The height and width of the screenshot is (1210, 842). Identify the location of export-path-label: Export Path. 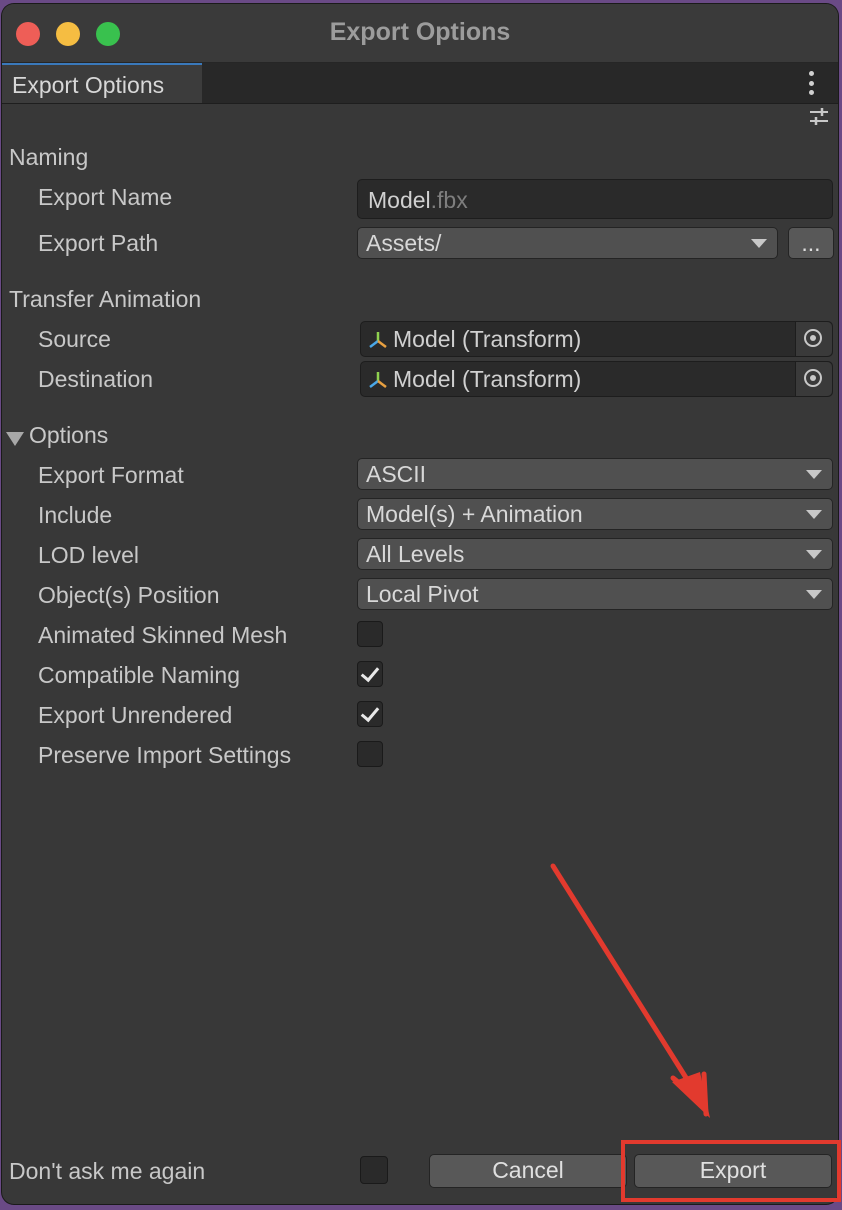
(98, 243).